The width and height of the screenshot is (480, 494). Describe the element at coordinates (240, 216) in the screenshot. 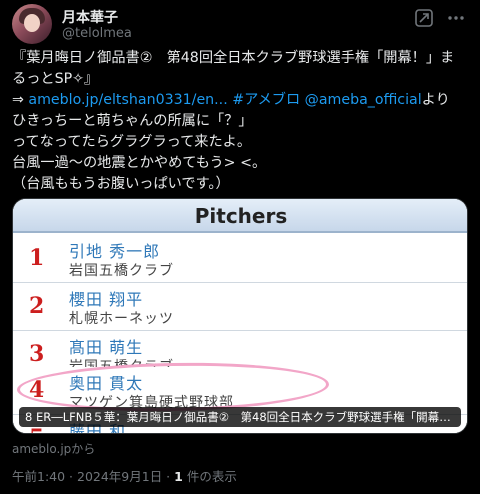

I see `pitchers-table-title: Pitchers` at that location.